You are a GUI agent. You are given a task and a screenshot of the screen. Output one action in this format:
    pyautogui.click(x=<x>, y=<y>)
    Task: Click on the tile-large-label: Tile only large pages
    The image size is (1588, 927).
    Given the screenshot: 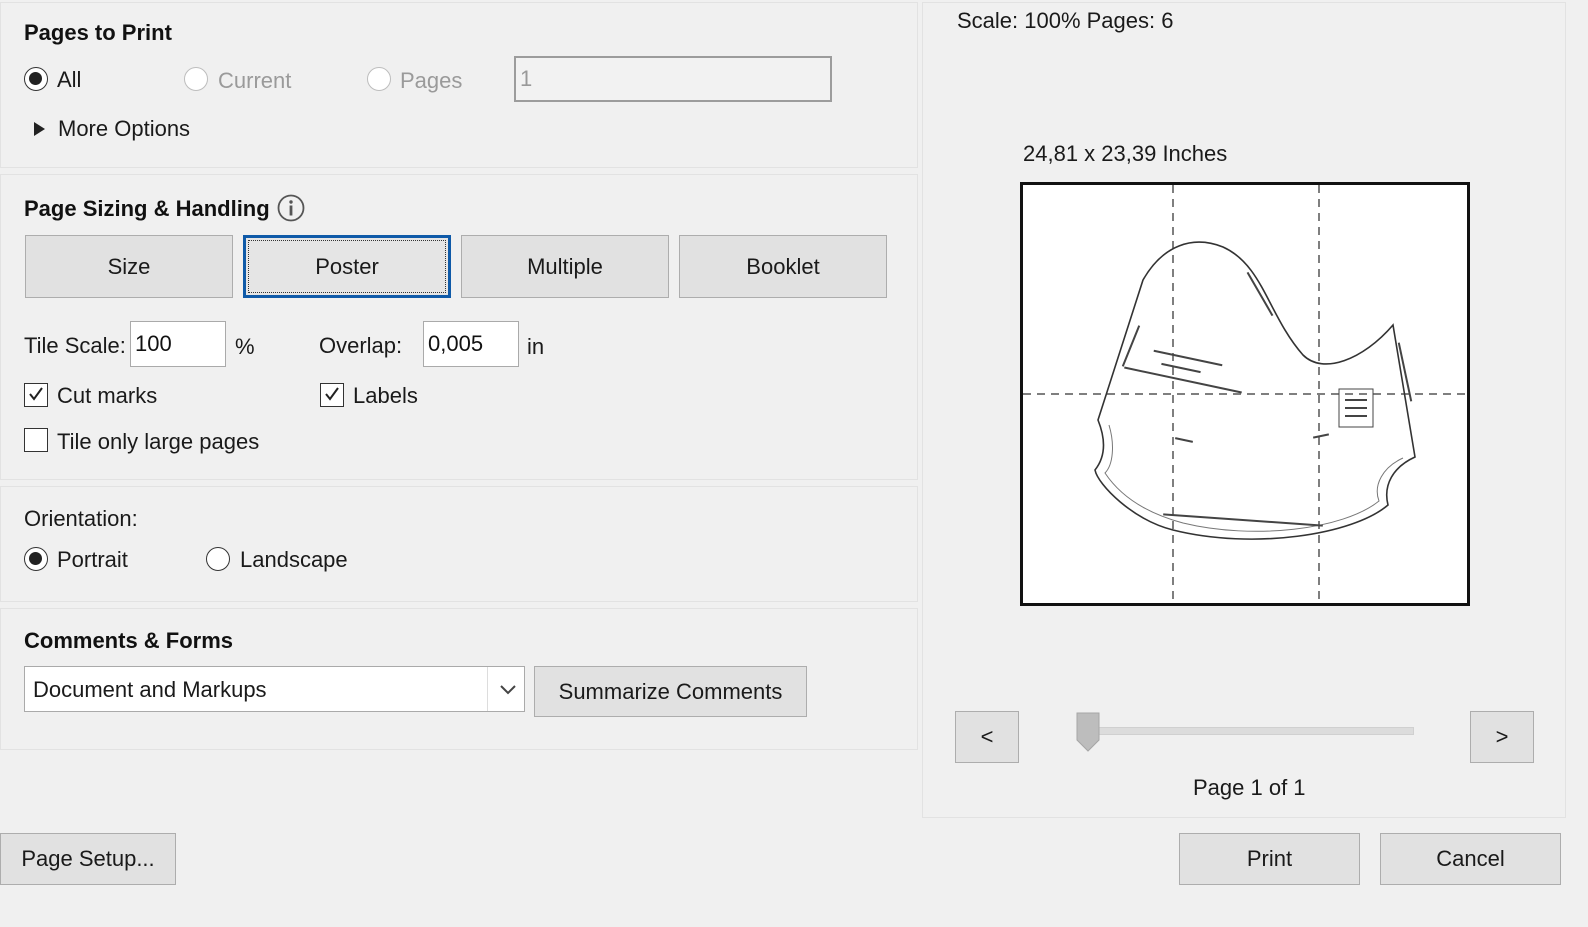 What is the action you would take?
    pyautogui.click(x=158, y=441)
    